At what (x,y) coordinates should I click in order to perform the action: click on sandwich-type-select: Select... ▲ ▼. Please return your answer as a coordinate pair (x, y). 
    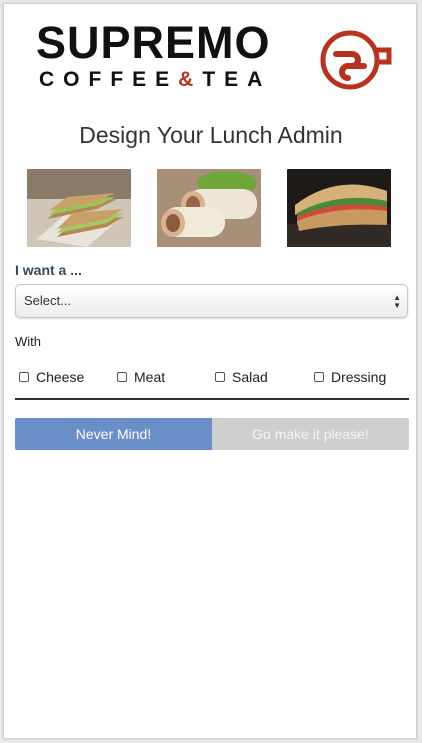
    Looking at the image, I should click on (211, 301).